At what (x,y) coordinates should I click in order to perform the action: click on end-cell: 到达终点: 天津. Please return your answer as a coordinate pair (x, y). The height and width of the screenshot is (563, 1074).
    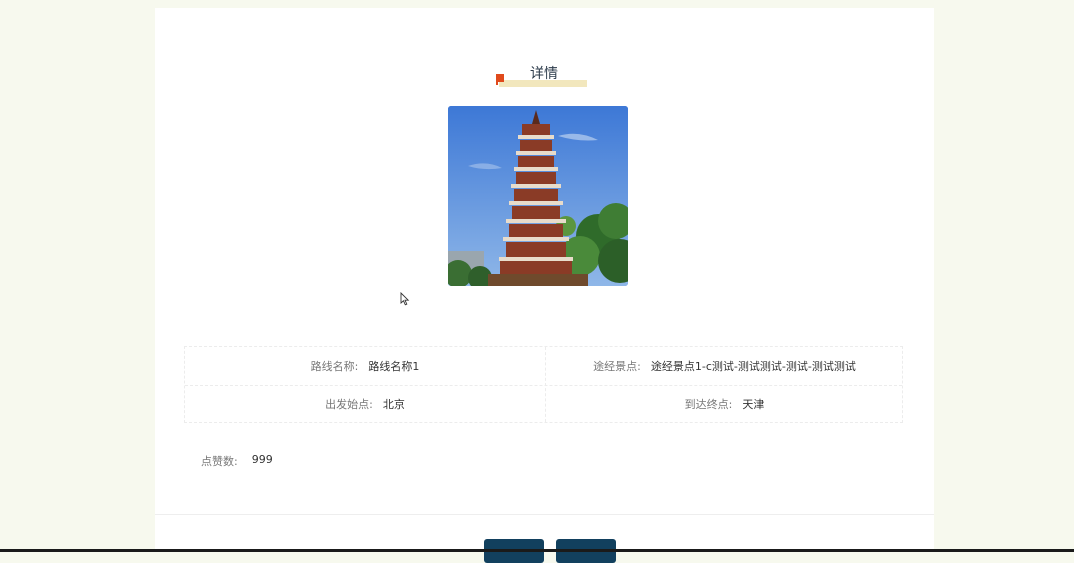
    Looking at the image, I should click on (724, 404).